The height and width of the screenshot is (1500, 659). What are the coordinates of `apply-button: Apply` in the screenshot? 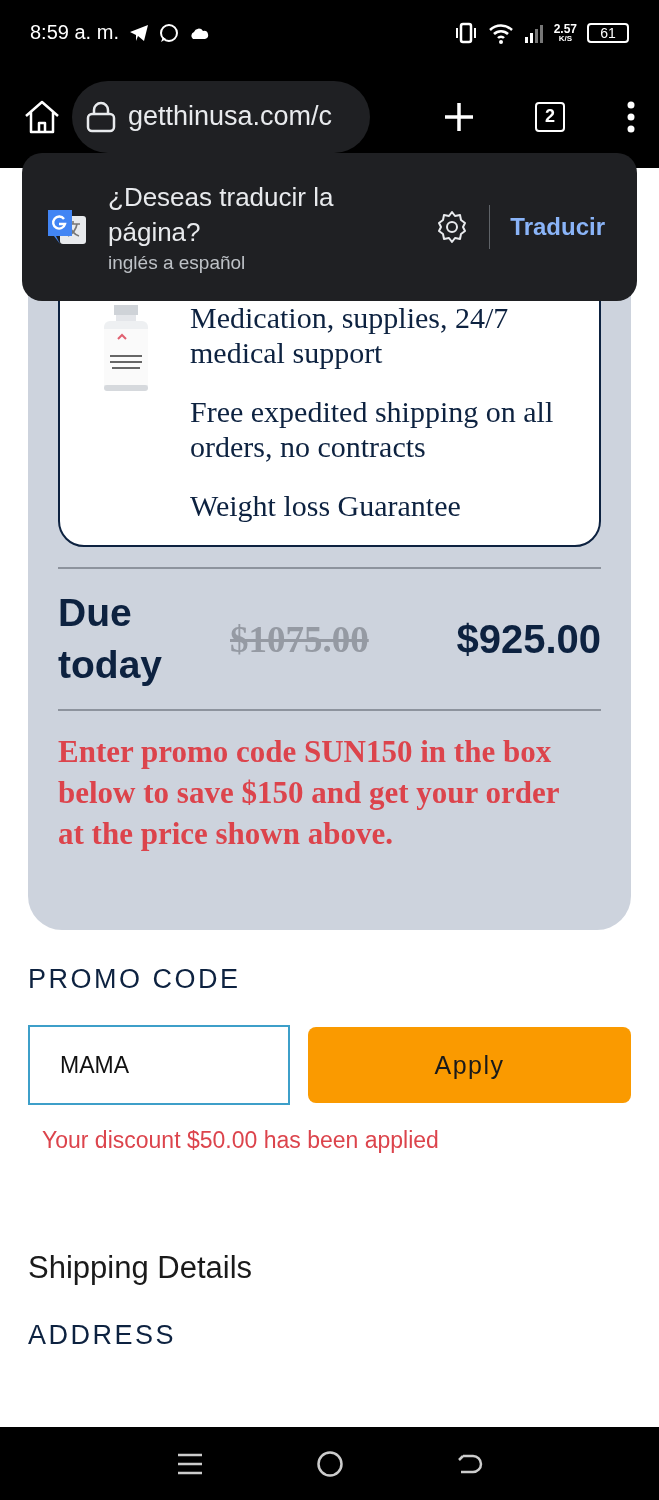 It's located at (469, 1065).